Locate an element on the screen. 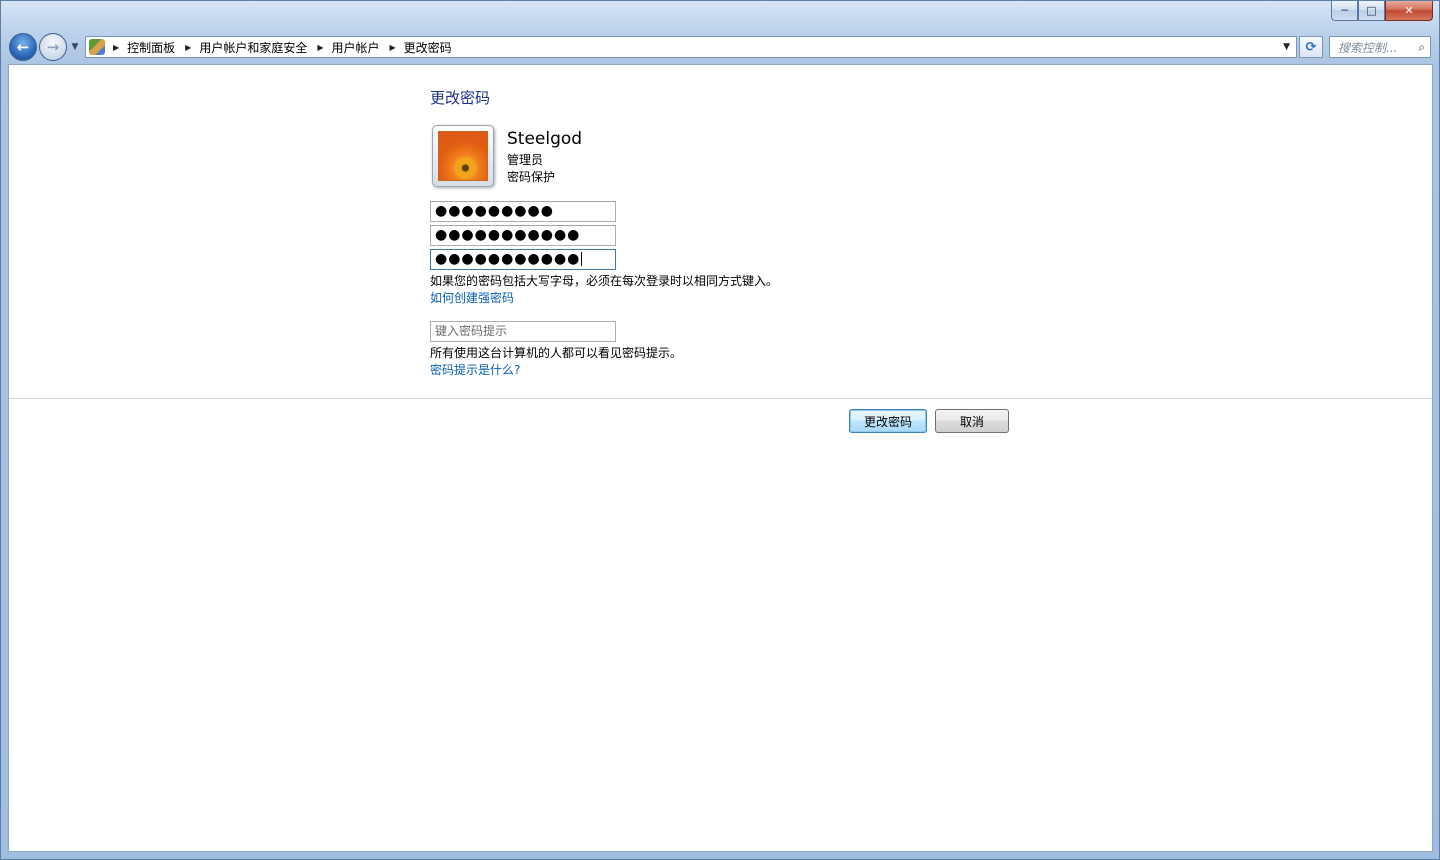  forward-button: → is located at coordinates (53, 47).